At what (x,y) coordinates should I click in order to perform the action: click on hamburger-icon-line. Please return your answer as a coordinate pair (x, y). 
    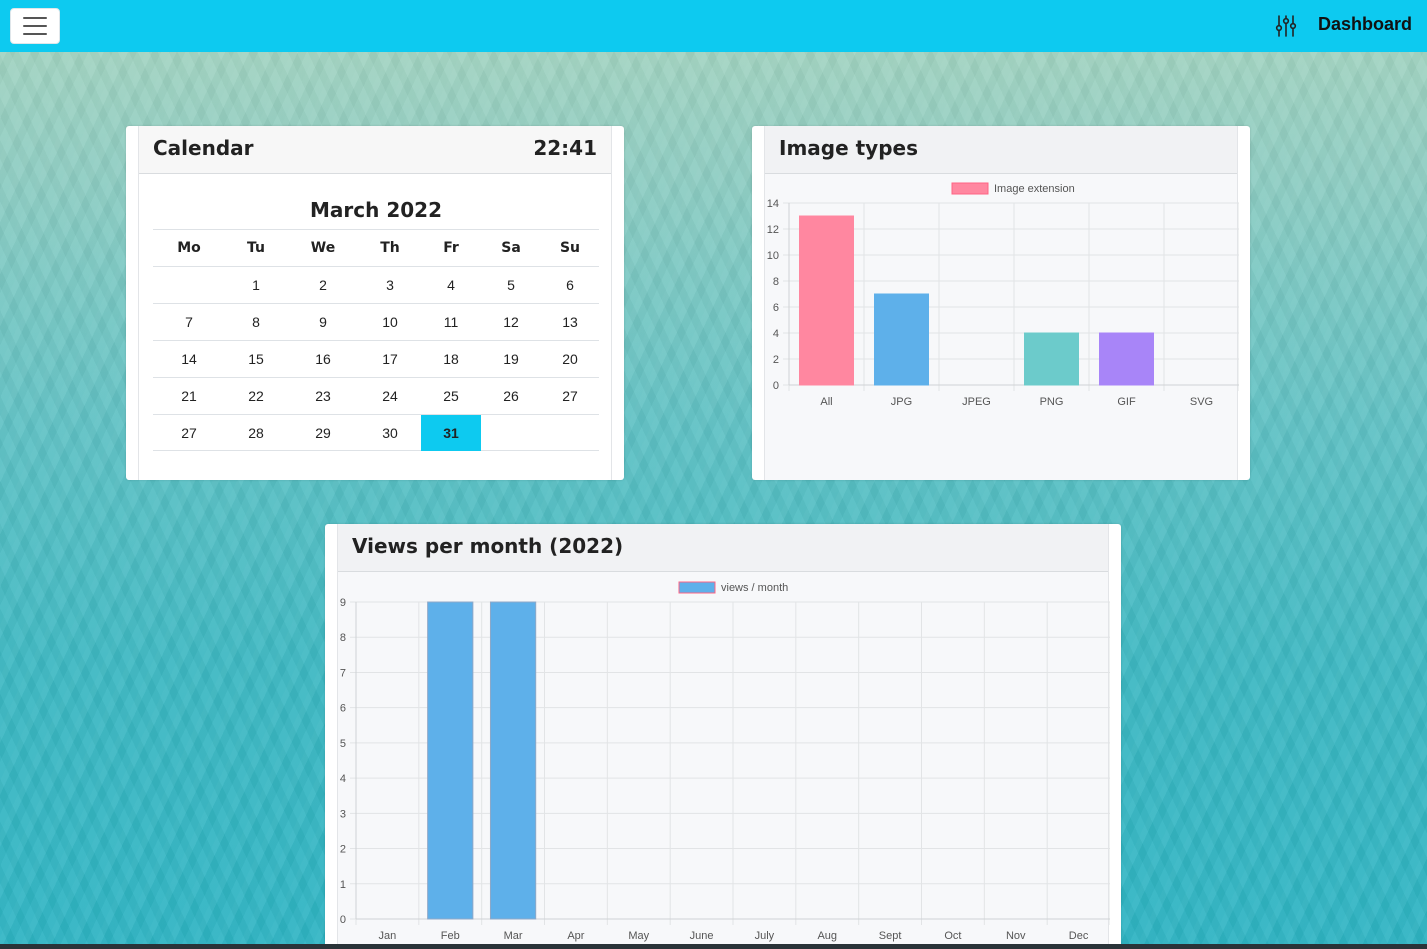
    Looking at the image, I should click on (35, 34).